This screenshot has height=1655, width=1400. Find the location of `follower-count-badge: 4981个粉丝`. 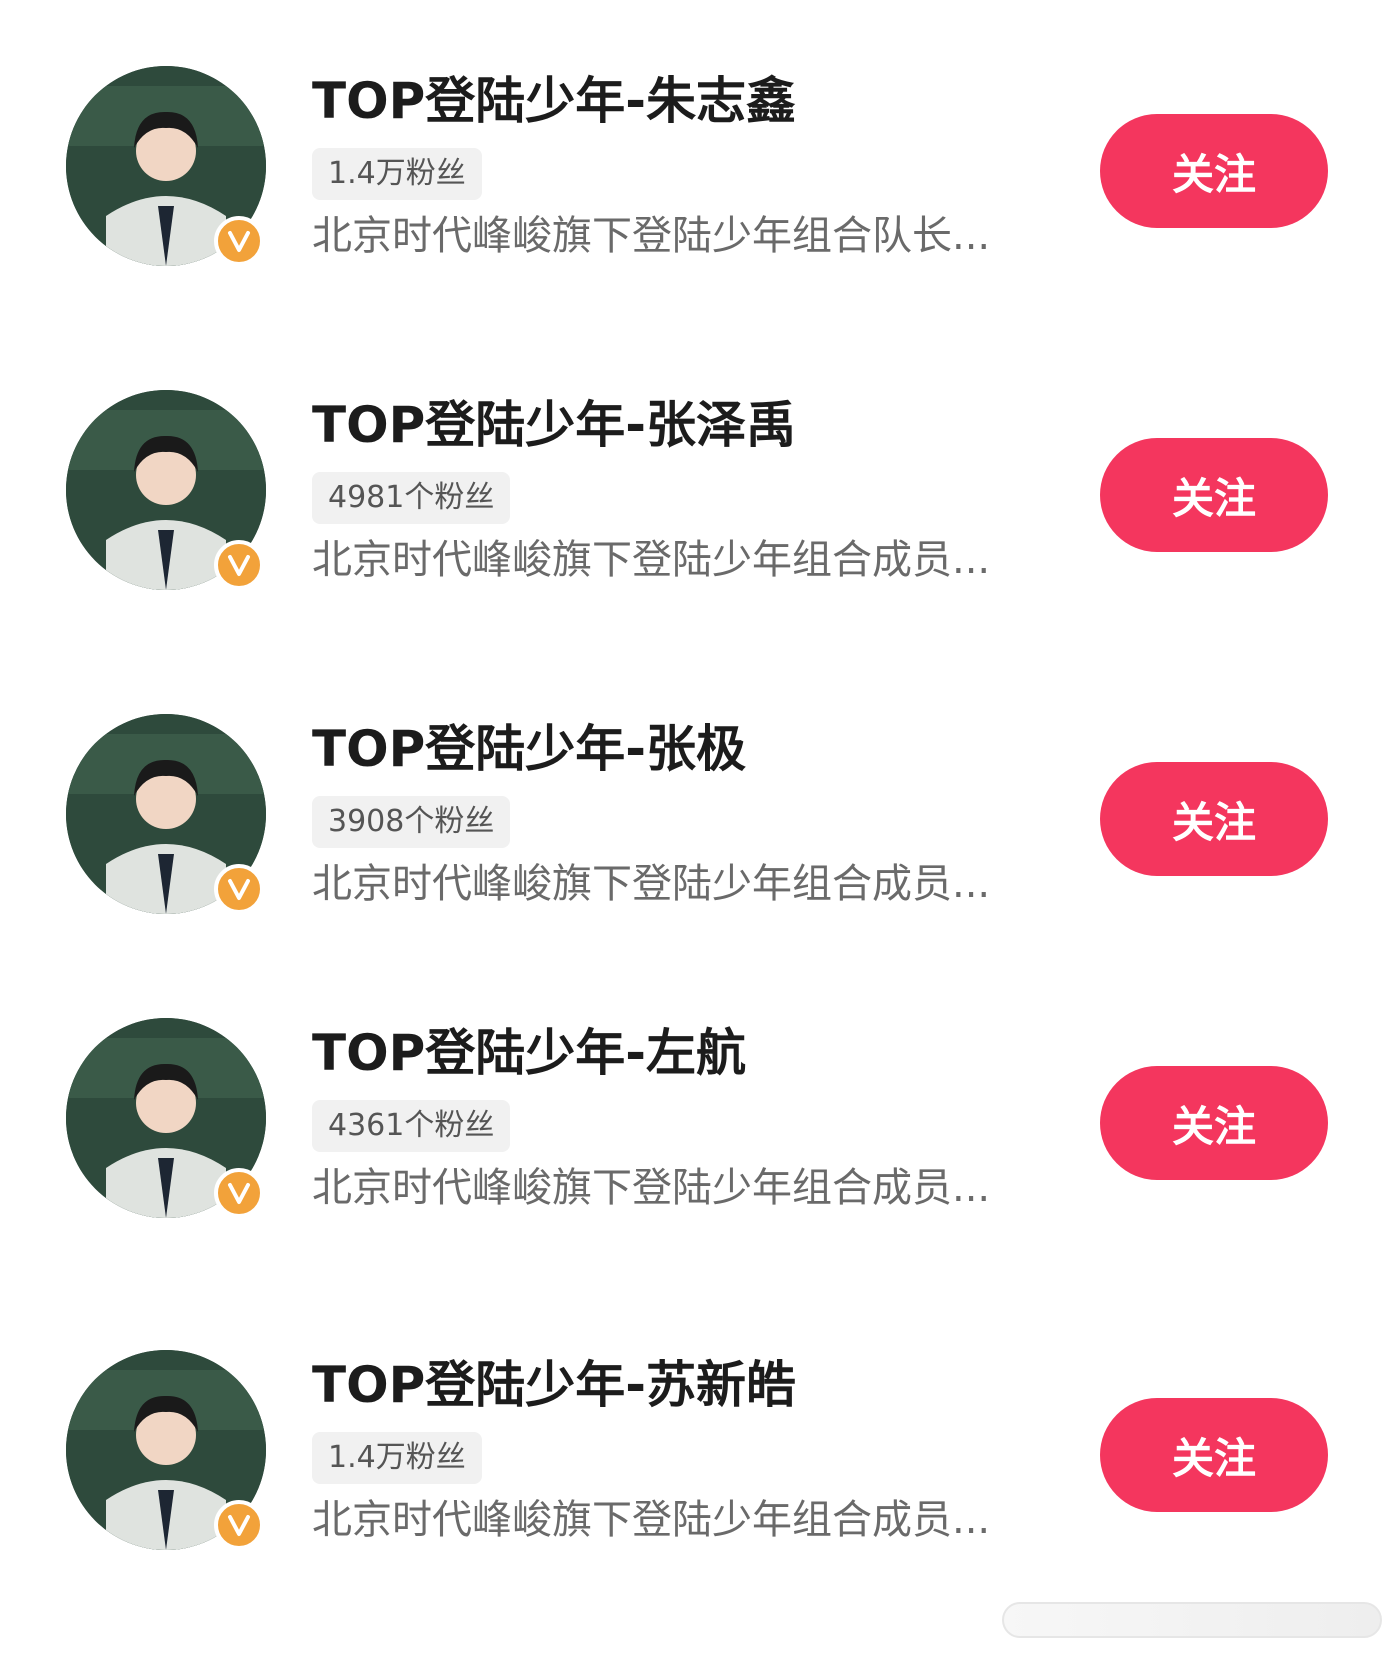

follower-count-badge: 4981个粉丝 is located at coordinates (411, 498).